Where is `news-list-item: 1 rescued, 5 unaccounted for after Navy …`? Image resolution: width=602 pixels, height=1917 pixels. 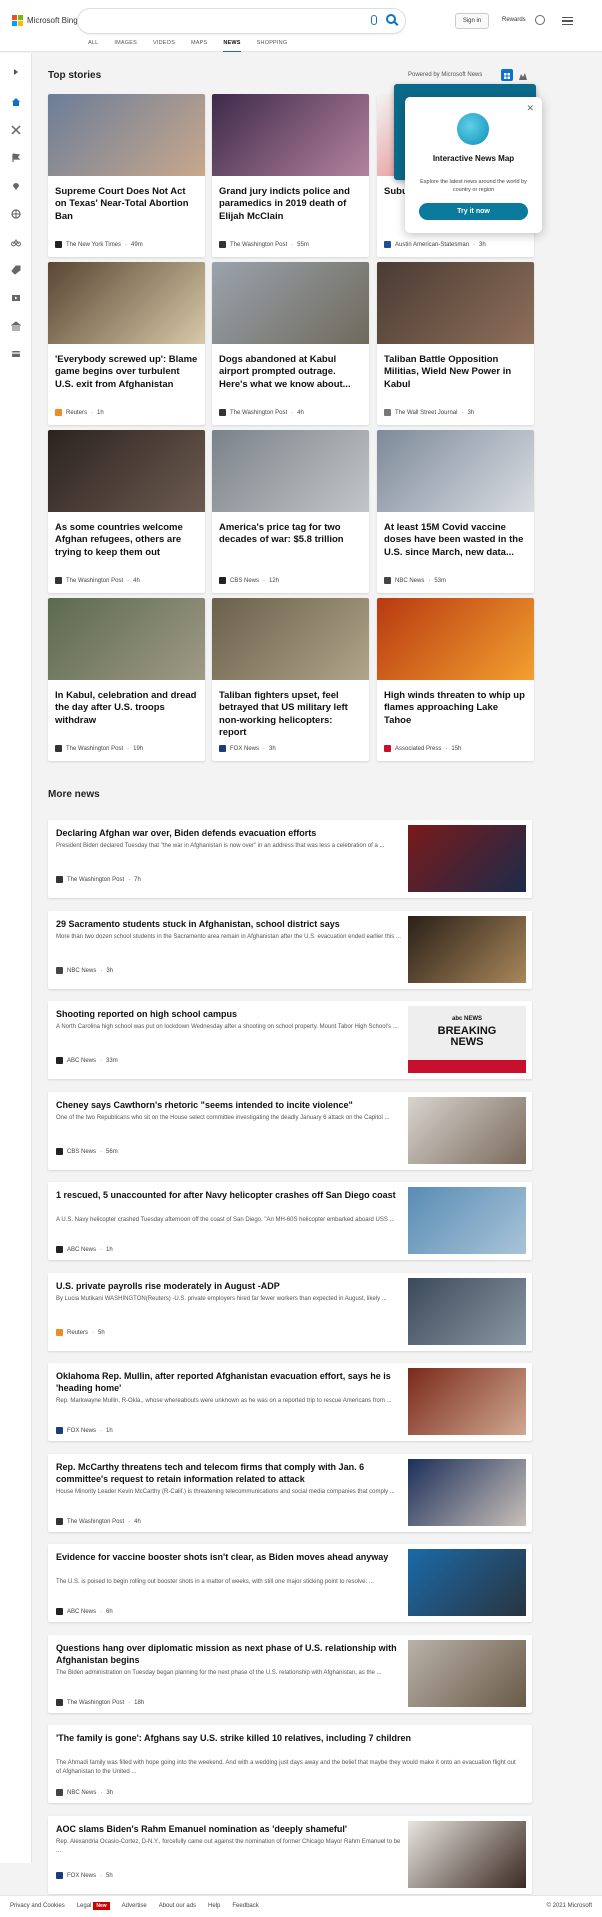
news-list-item: 1 rescued, 5 unaccounted for after Navy … is located at coordinates (290, 1221).